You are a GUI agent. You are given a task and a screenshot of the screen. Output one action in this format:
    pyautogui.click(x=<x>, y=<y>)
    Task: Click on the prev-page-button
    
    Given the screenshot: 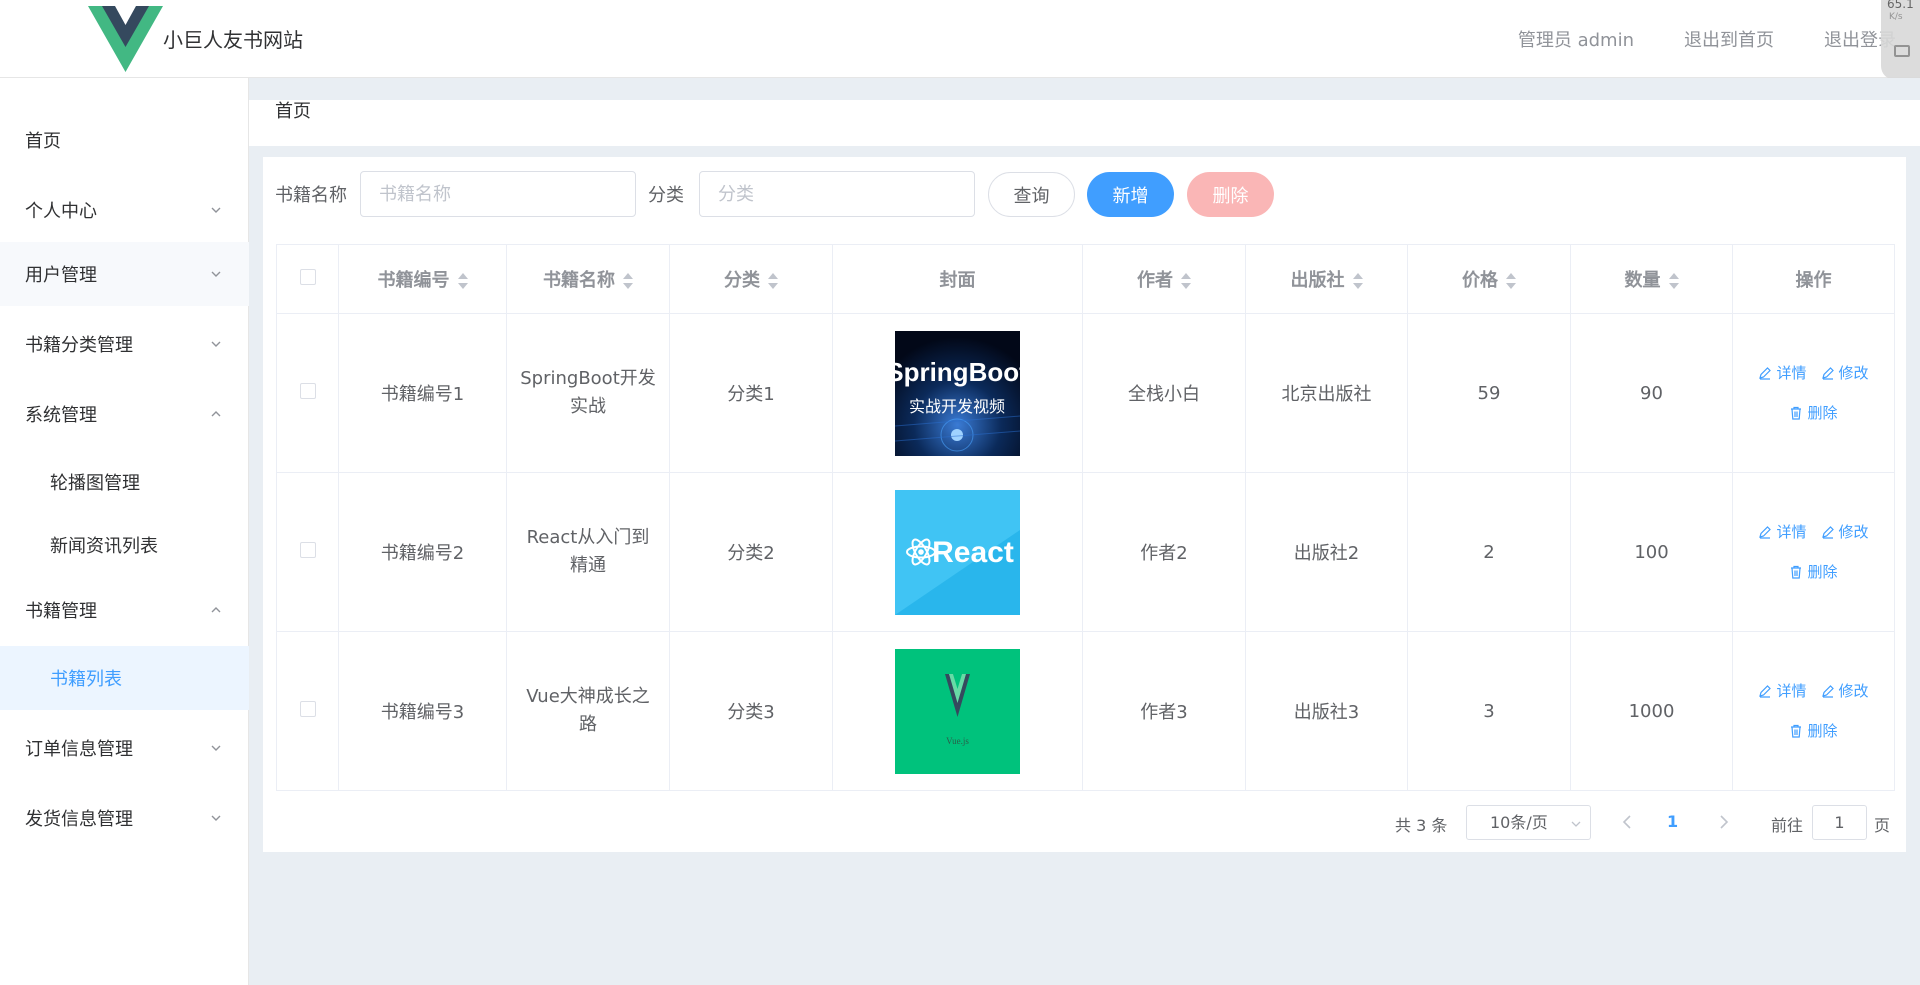 What is the action you would take?
    pyautogui.click(x=1627, y=822)
    